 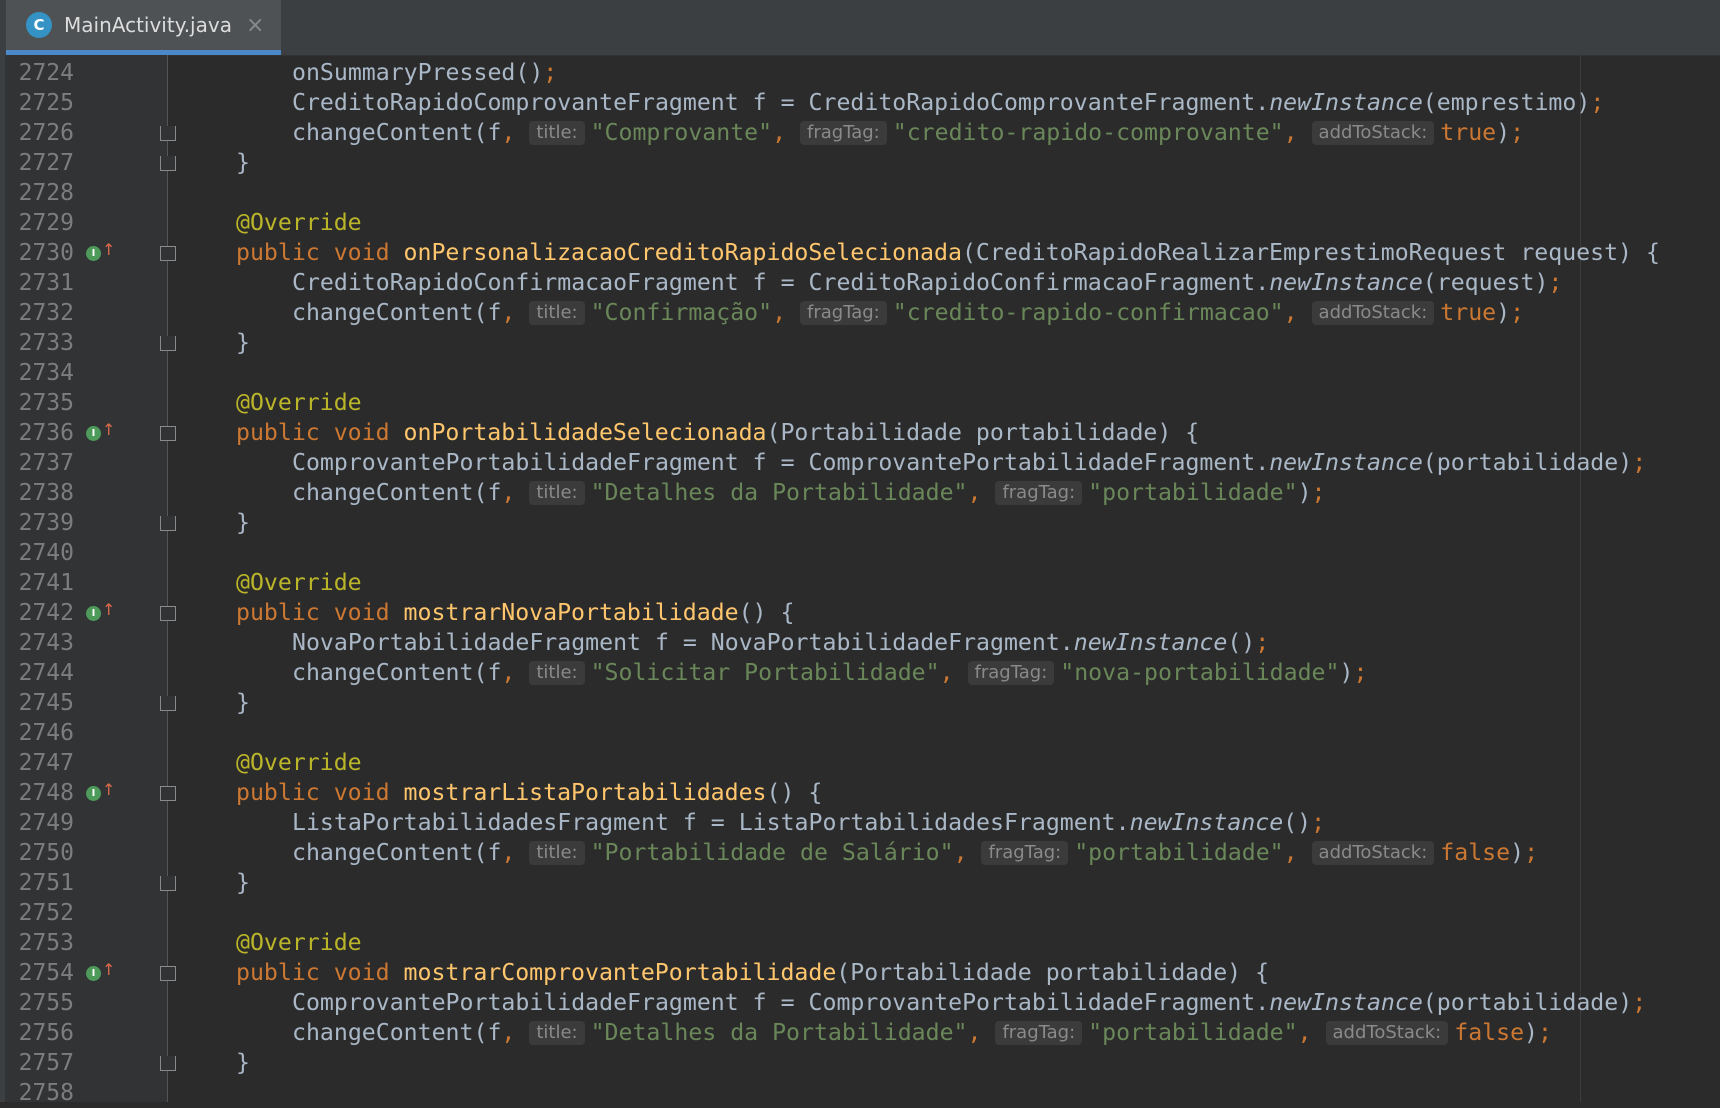 I want to click on interface-icon: I, so click(x=93, y=613).